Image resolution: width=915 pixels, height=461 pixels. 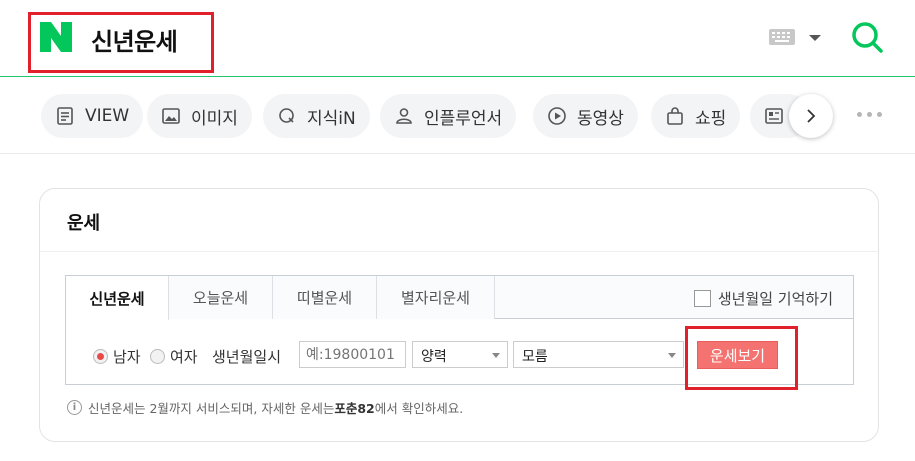 What do you see at coordinates (65, 116) in the screenshot?
I see `document-icon` at bounding box center [65, 116].